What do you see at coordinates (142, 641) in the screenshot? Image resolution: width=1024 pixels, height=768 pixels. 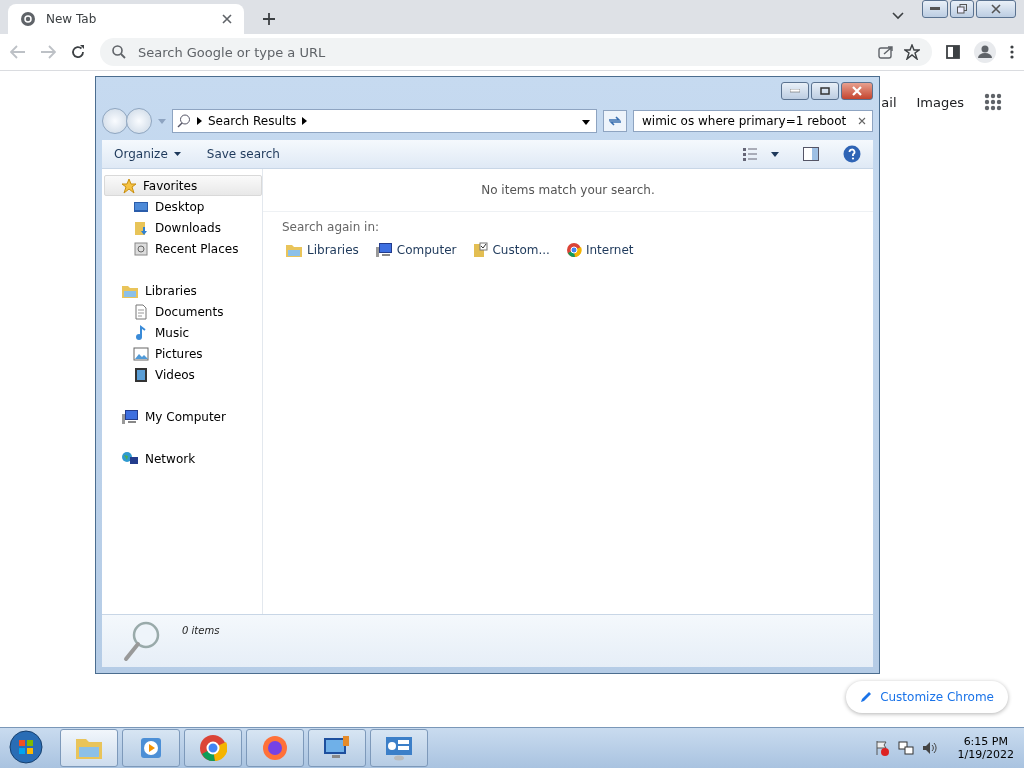 I see `magnifier-icon` at bounding box center [142, 641].